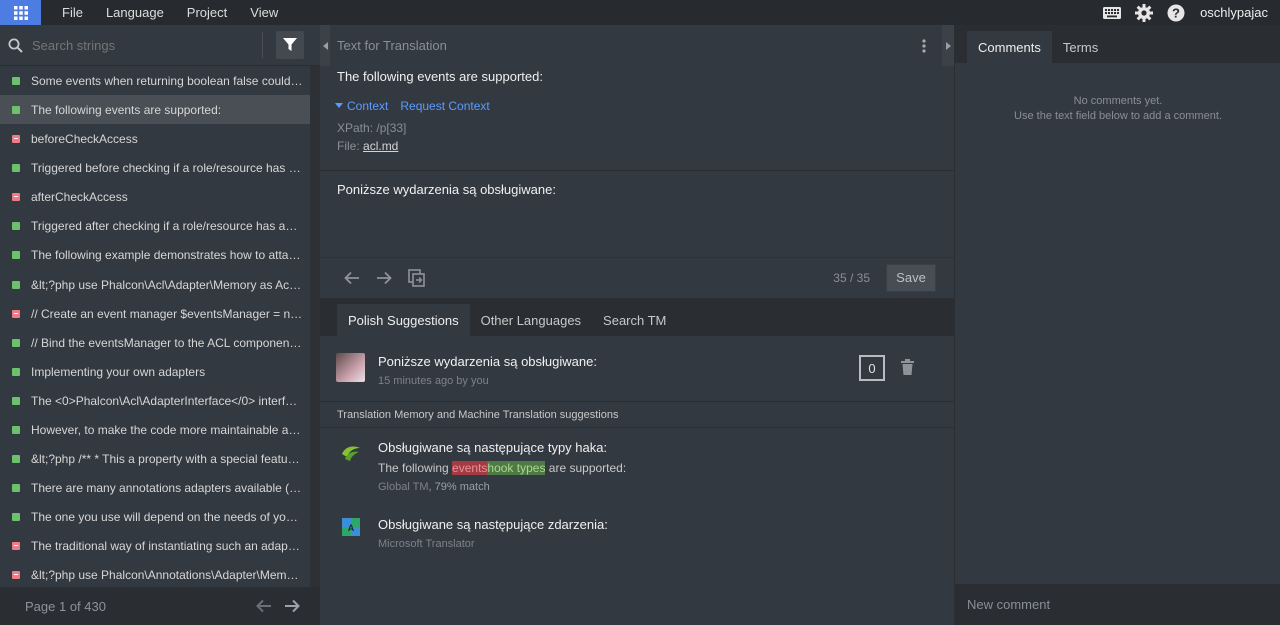 Image resolution: width=1280 pixels, height=625 pixels. What do you see at coordinates (948, 45) in the screenshot?
I see `collapse-right-button` at bounding box center [948, 45].